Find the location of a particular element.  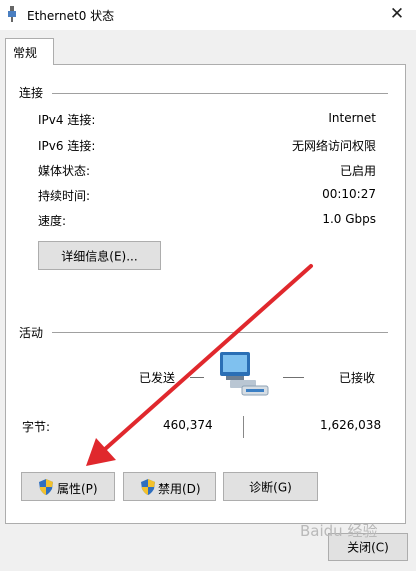

close-button-label: 关闭(C) is located at coordinates (368, 547).